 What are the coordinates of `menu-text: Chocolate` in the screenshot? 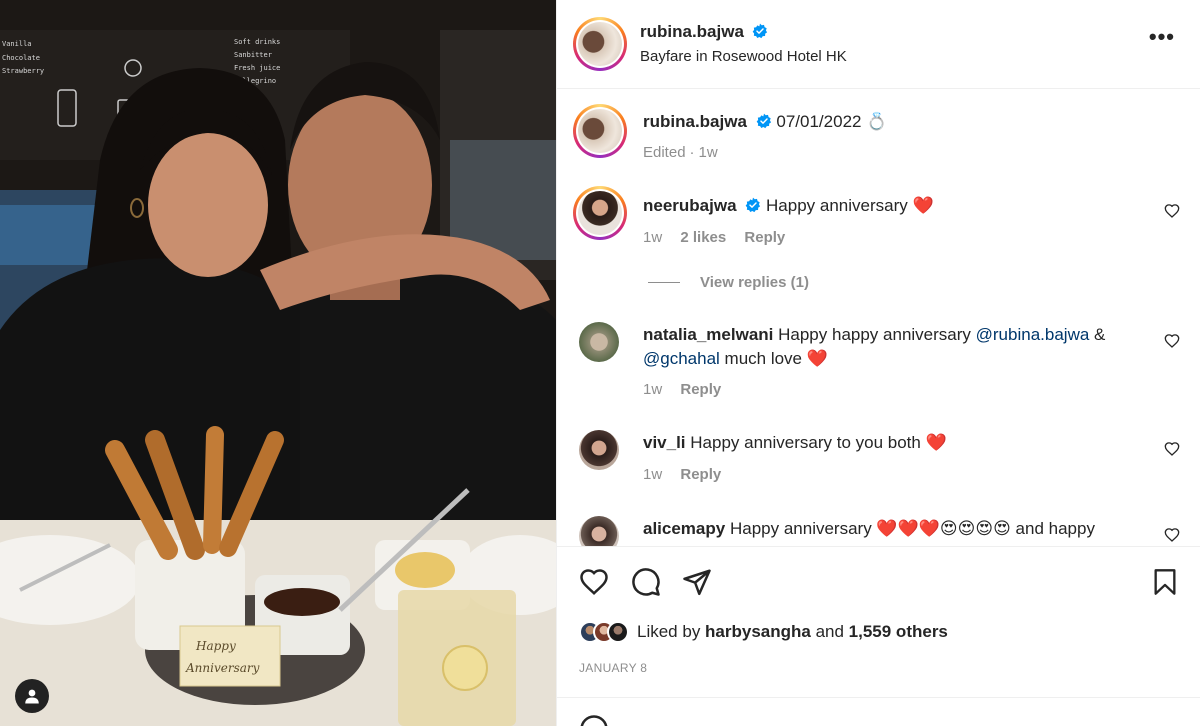 It's located at (21, 58).